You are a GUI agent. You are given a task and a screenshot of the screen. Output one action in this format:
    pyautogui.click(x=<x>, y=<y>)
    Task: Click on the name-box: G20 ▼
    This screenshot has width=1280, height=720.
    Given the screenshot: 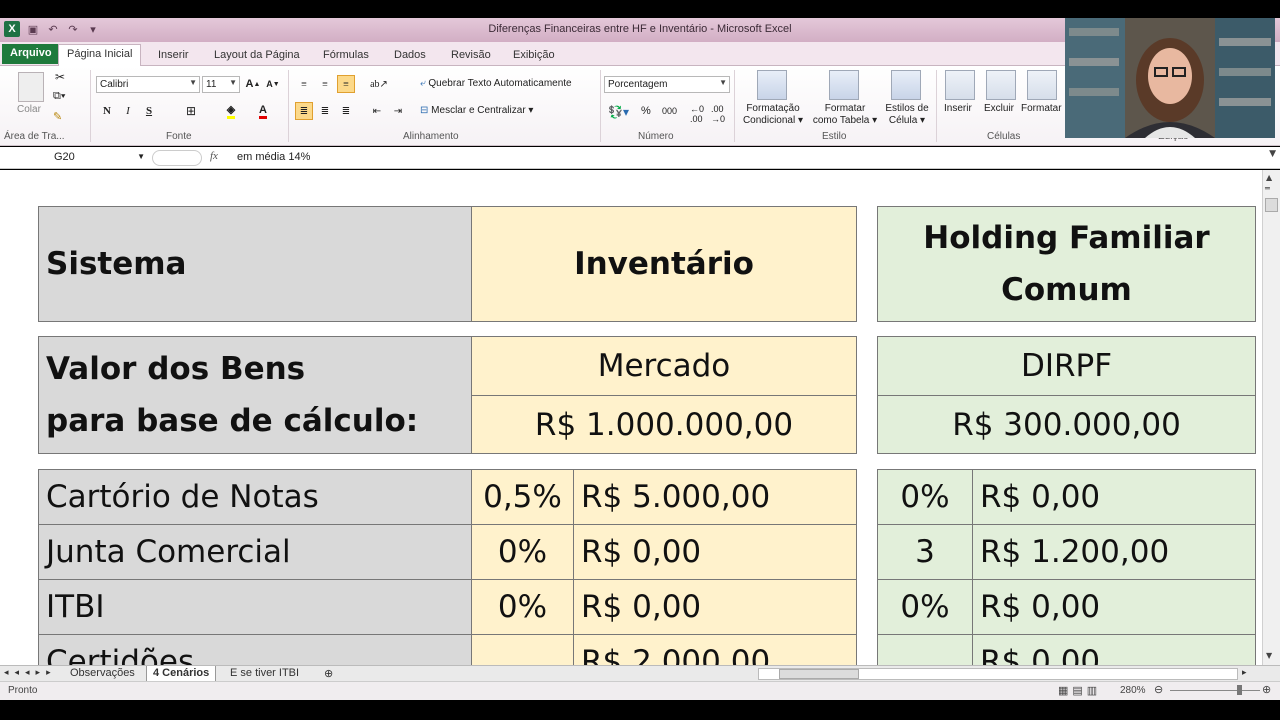 What is the action you would take?
    pyautogui.click(x=74, y=158)
    